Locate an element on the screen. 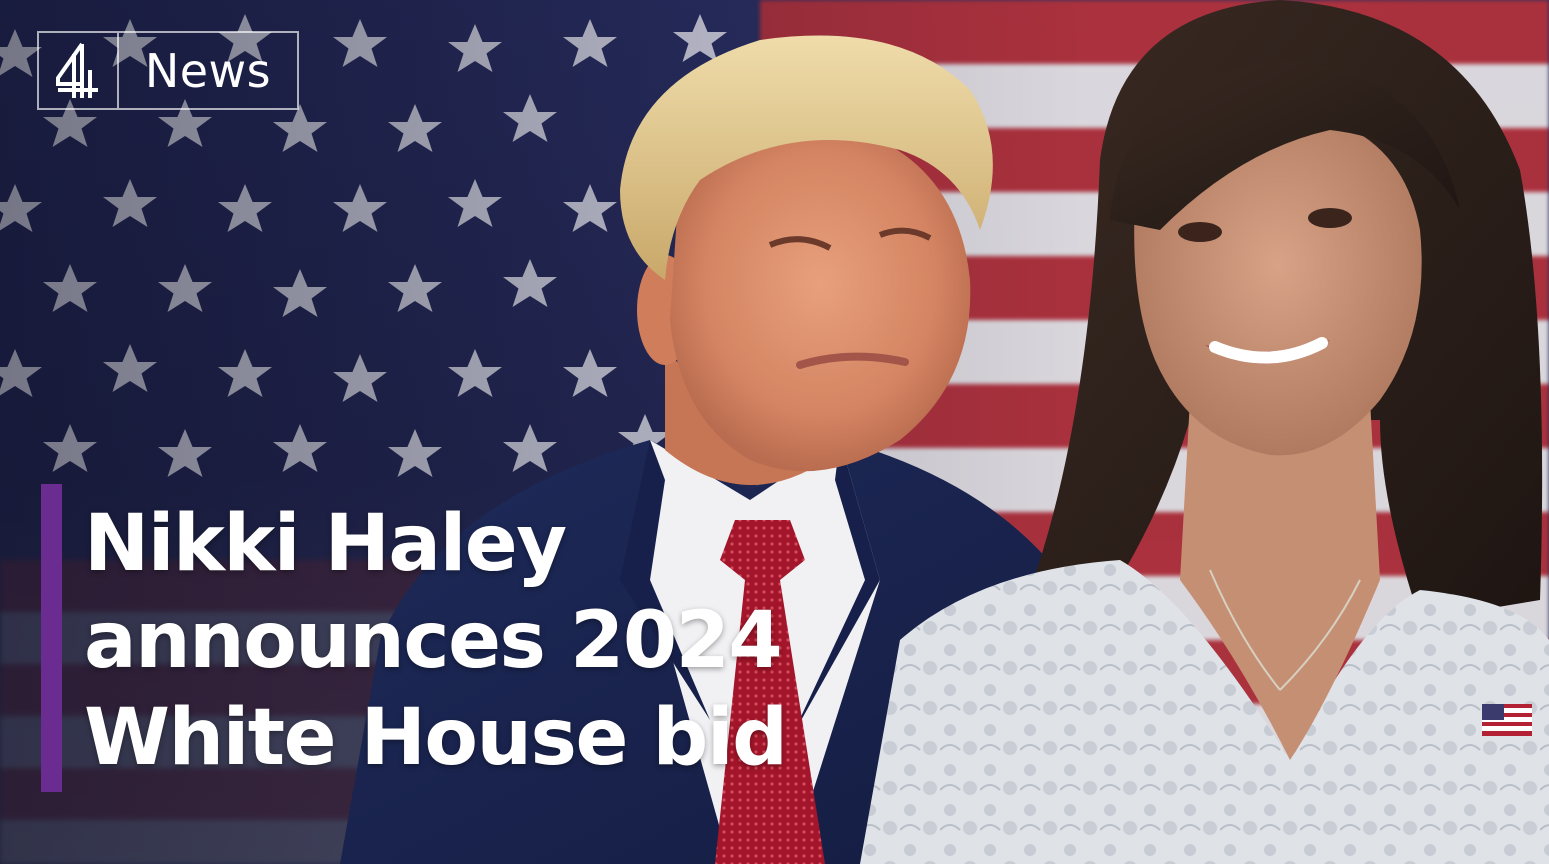 The width and height of the screenshot is (1549, 864). headline-line-2: announces 2024 is located at coordinates (433, 641).